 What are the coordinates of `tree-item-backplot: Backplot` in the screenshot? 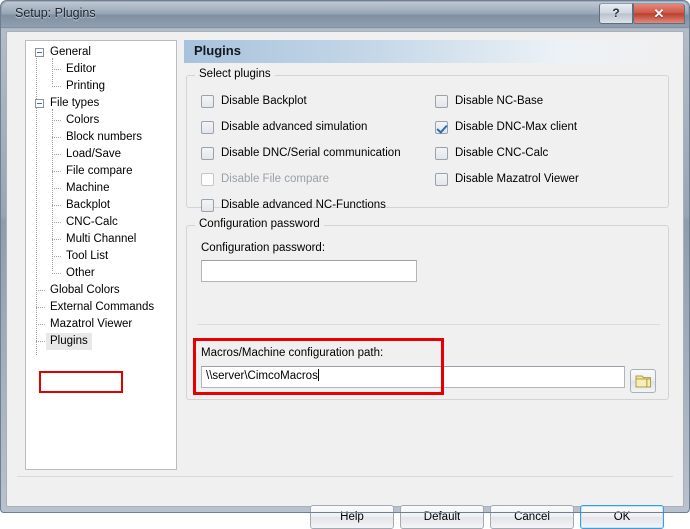 It's located at (103, 205).